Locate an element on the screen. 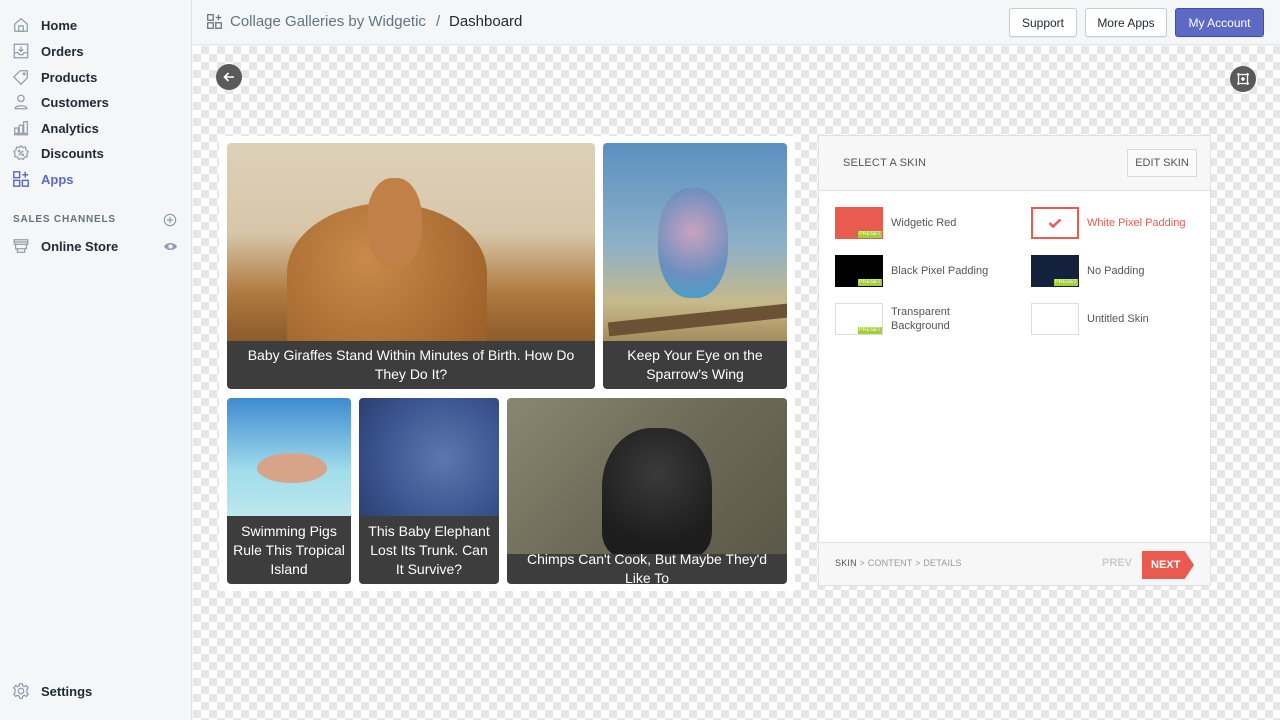  giraffe-image is located at coordinates (411, 243).